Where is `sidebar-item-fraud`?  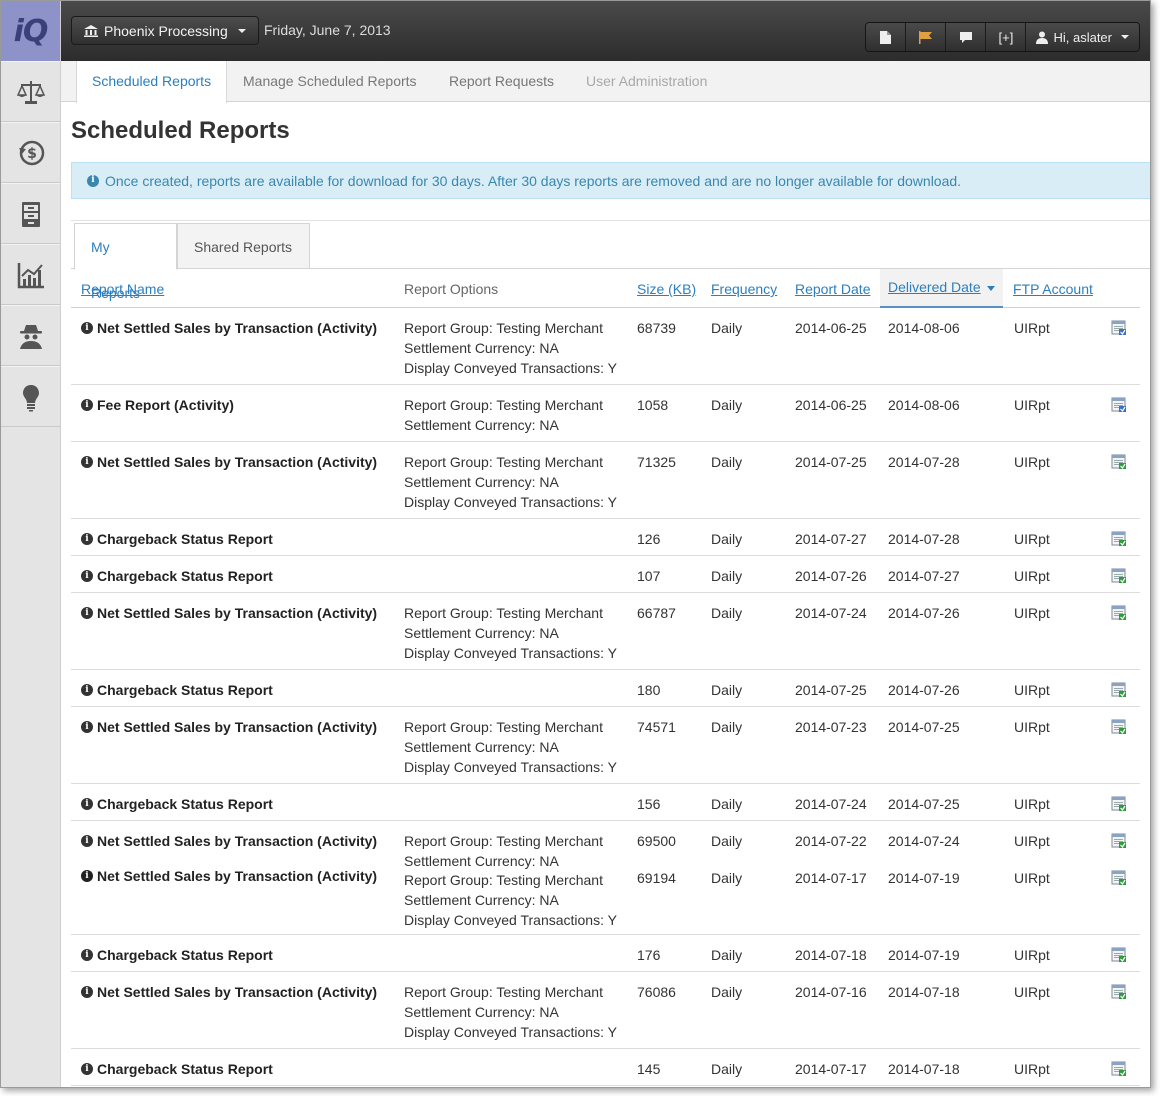 sidebar-item-fraud is located at coordinates (30, 335).